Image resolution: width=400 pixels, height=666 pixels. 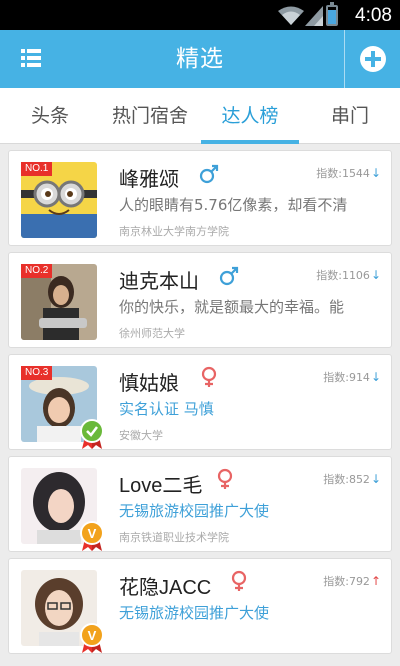 I want to click on score: 指数:1106↓, so click(x=348, y=275).